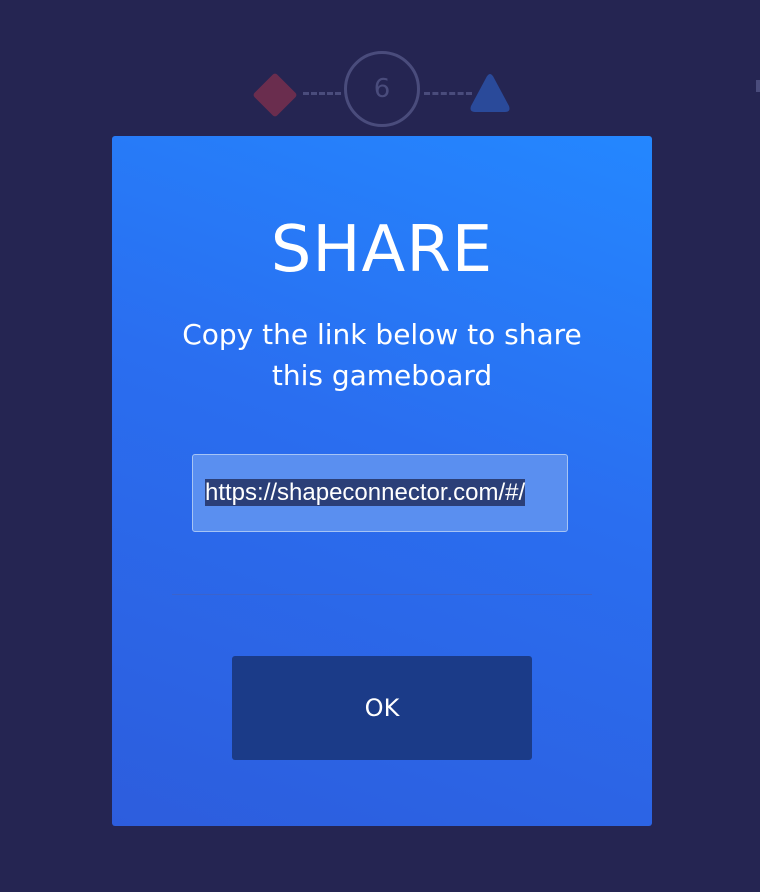 The height and width of the screenshot is (892, 760). Describe the element at coordinates (382, 708) in the screenshot. I see `ok-button: OK` at that location.